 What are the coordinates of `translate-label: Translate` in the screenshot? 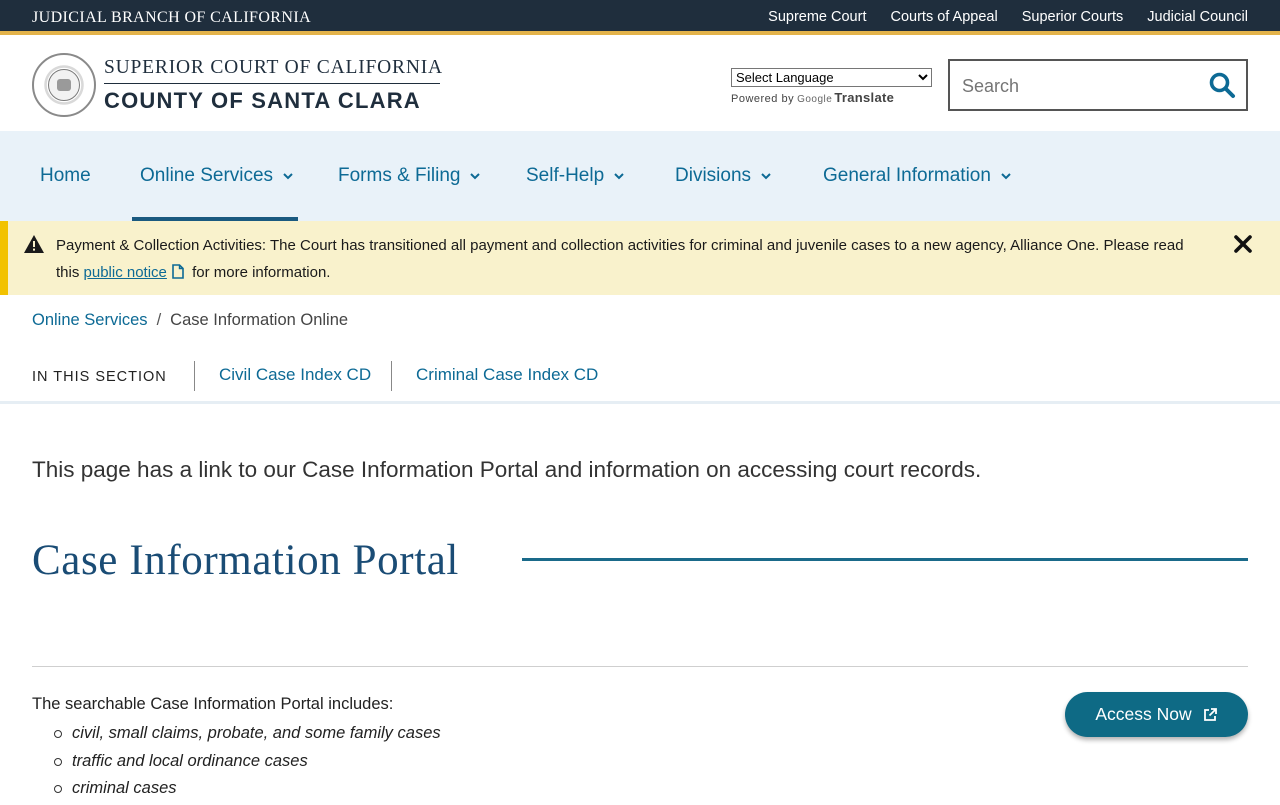 It's located at (864, 97).